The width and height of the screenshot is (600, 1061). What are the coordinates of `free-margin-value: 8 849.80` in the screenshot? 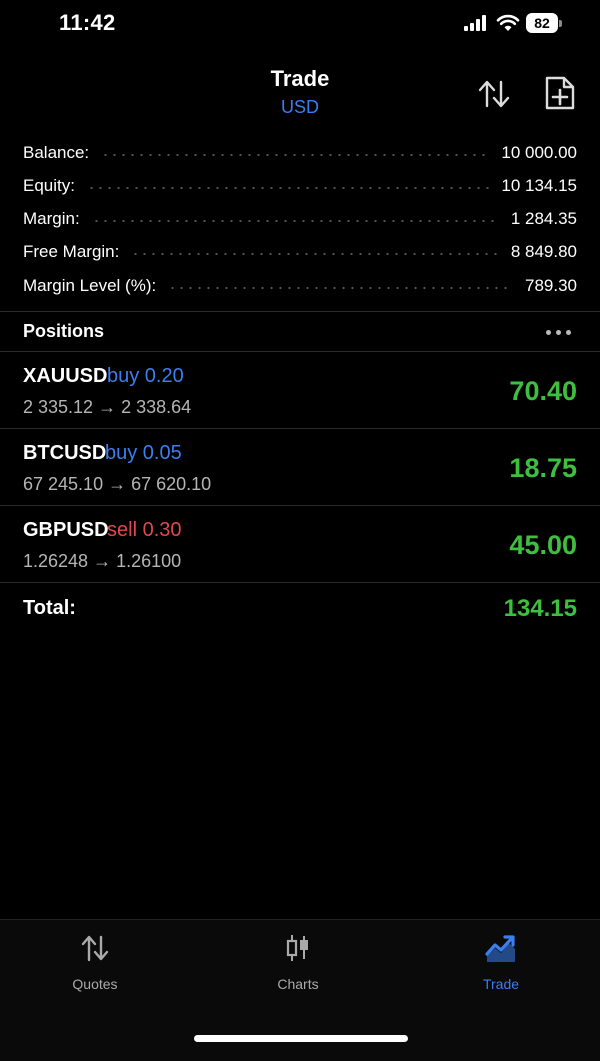 It's located at (543, 252).